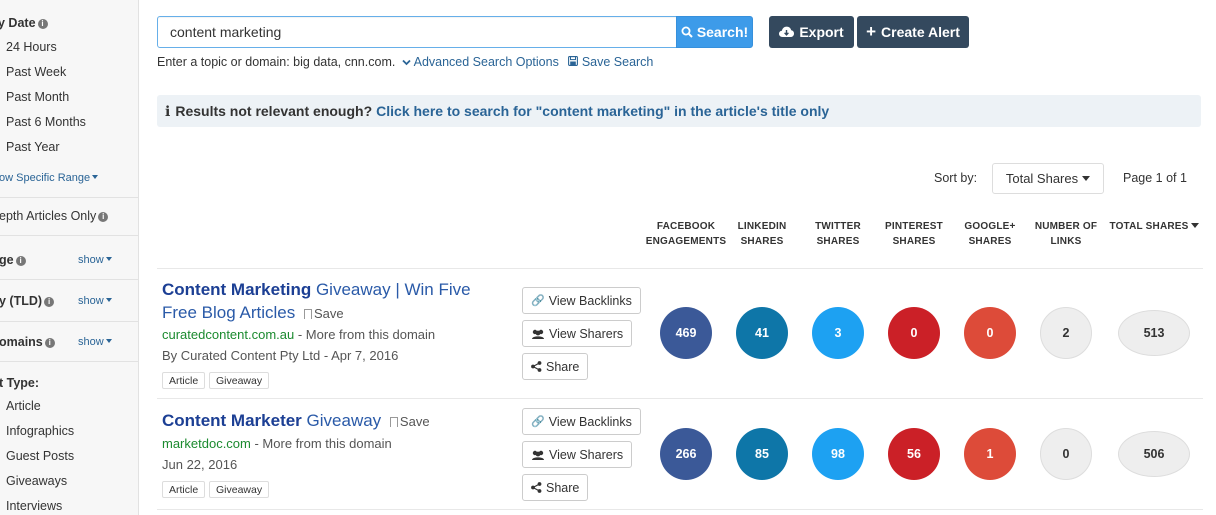 This screenshot has width=1216, height=515. What do you see at coordinates (686, 333) in the screenshot?
I see `facebook-count: 469` at bounding box center [686, 333].